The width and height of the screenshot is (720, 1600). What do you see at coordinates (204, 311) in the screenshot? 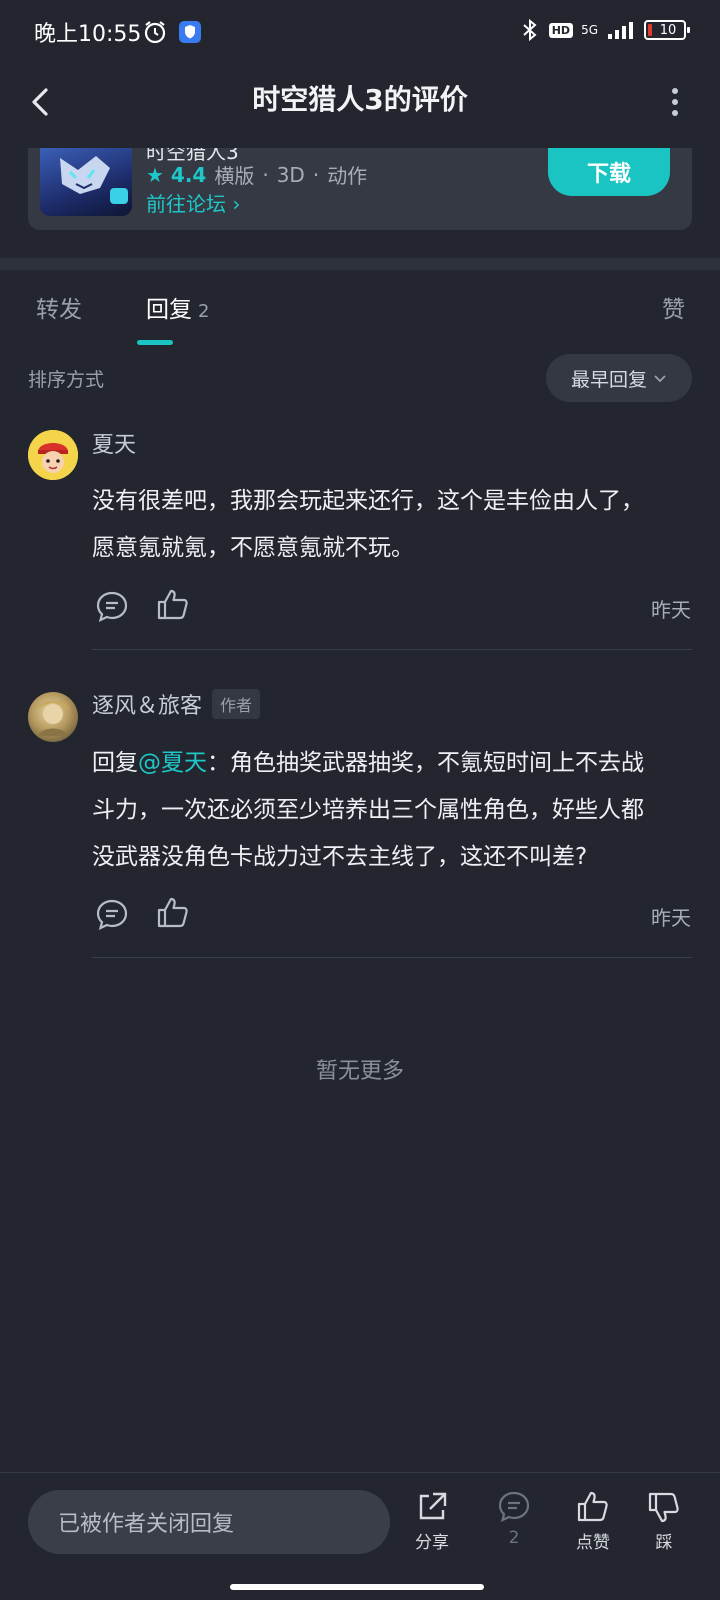
I see `tab-reply-count: 2` at bounding box center [204, 311].